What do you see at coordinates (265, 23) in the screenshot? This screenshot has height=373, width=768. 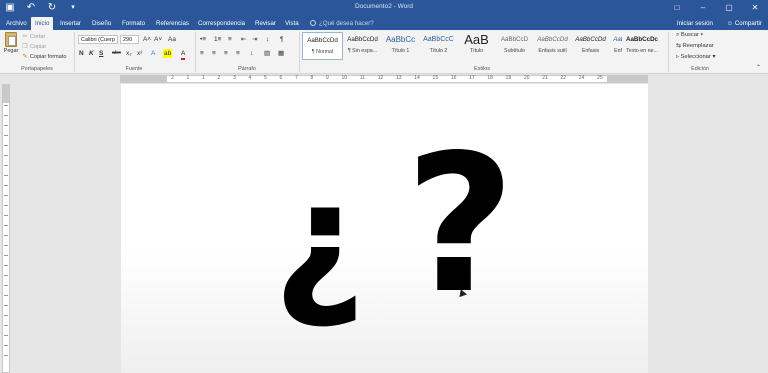 I see `tab-revisar: Revisar` at bounding box center [265, 23].